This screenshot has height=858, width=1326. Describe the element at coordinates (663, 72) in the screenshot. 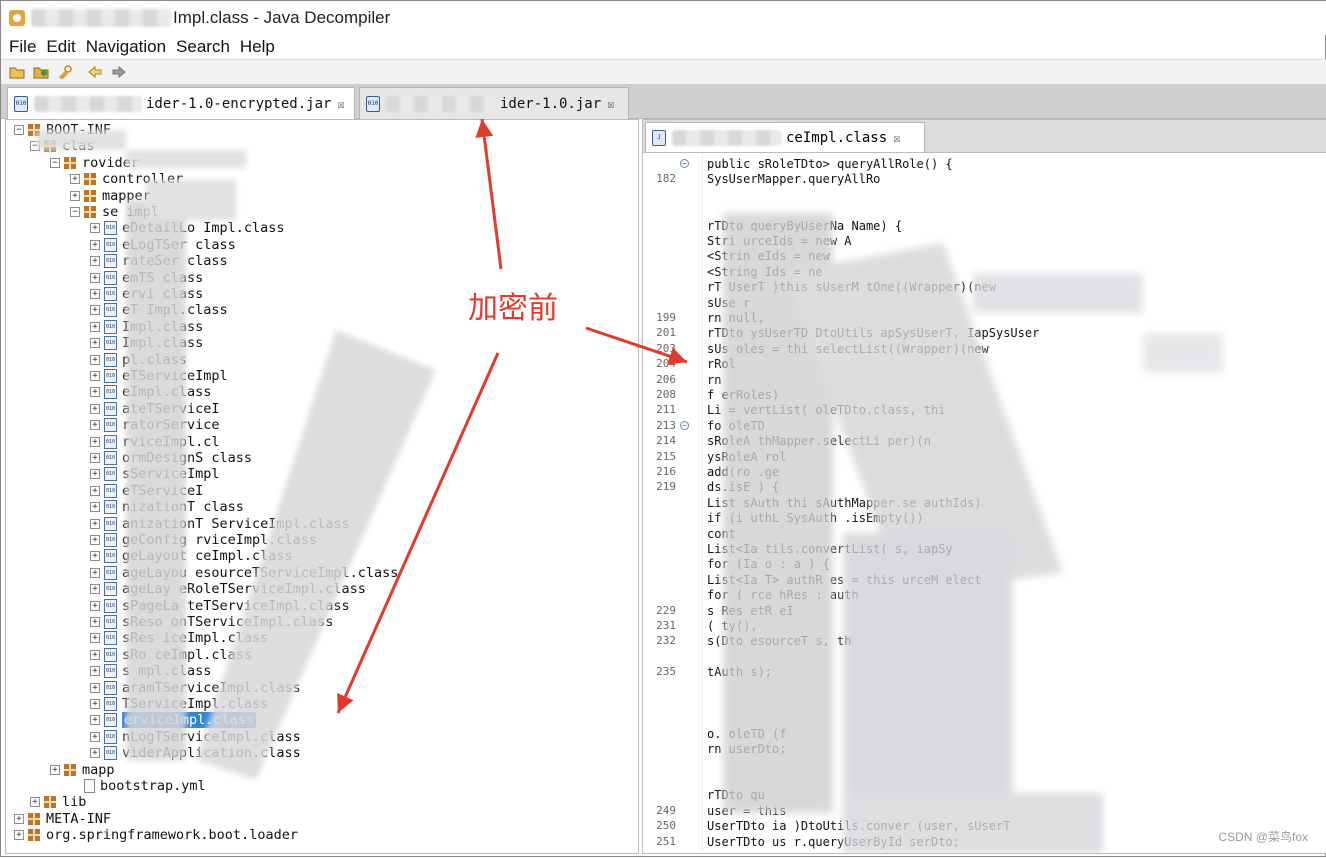

I see `toolbar` at that location.